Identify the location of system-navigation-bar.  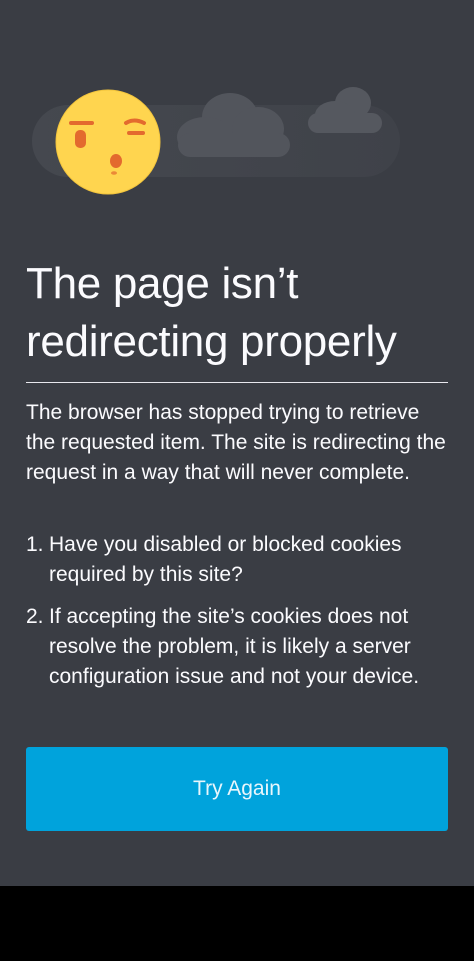
(237, 923).